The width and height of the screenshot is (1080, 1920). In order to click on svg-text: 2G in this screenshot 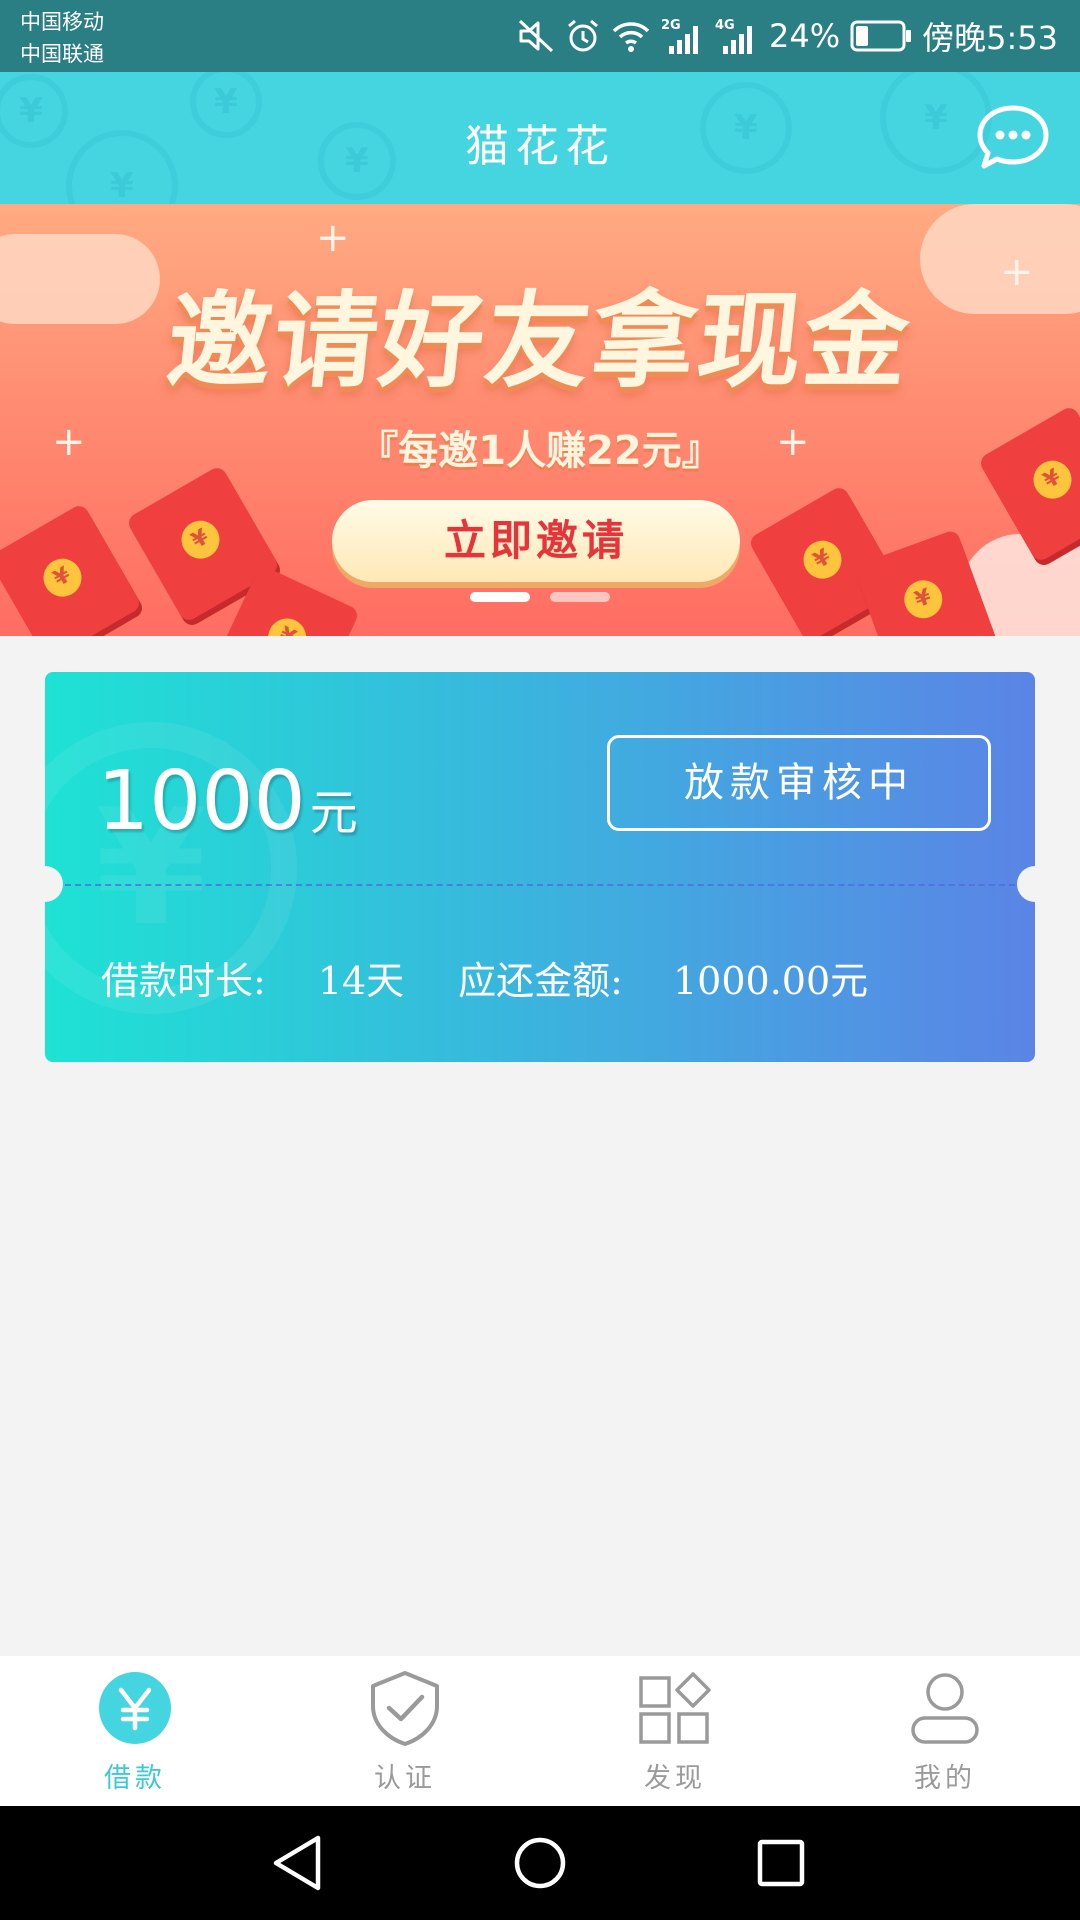, I will do `click(671, 25)`.